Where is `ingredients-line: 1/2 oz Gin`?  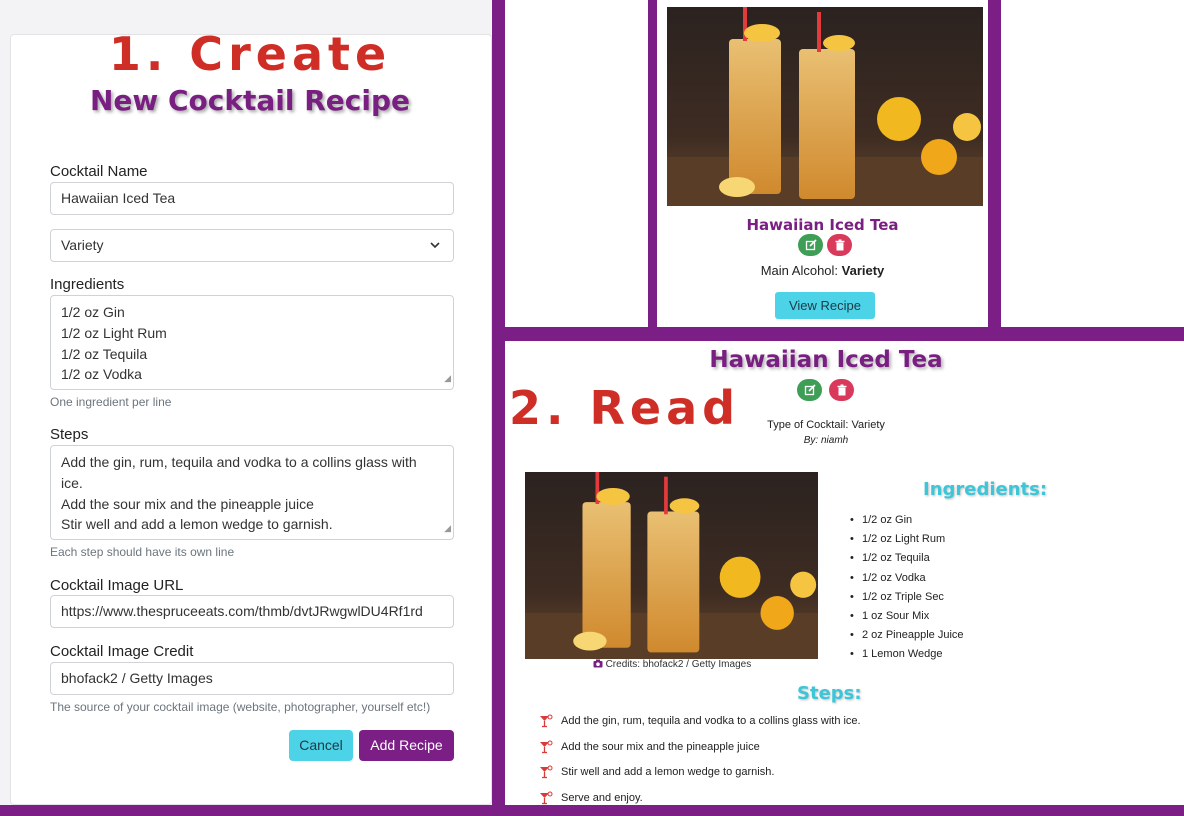 ingredients-line: 1/2 oz Gin is located at coordinates (93, 312).